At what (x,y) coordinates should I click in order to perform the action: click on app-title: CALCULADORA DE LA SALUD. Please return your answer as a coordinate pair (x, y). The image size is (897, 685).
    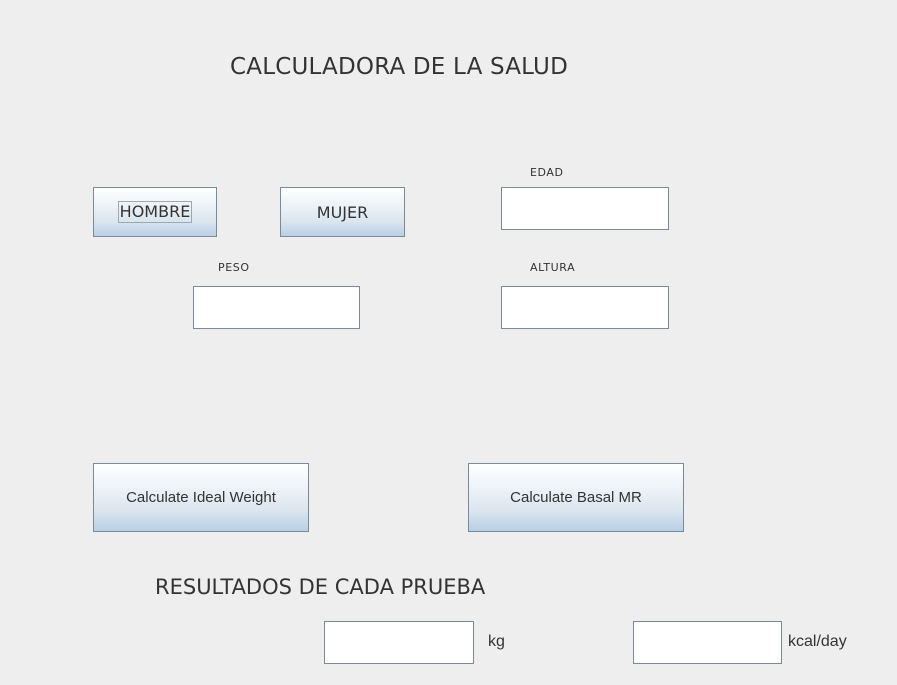
    Looking at the image, I should click on (399, 67).